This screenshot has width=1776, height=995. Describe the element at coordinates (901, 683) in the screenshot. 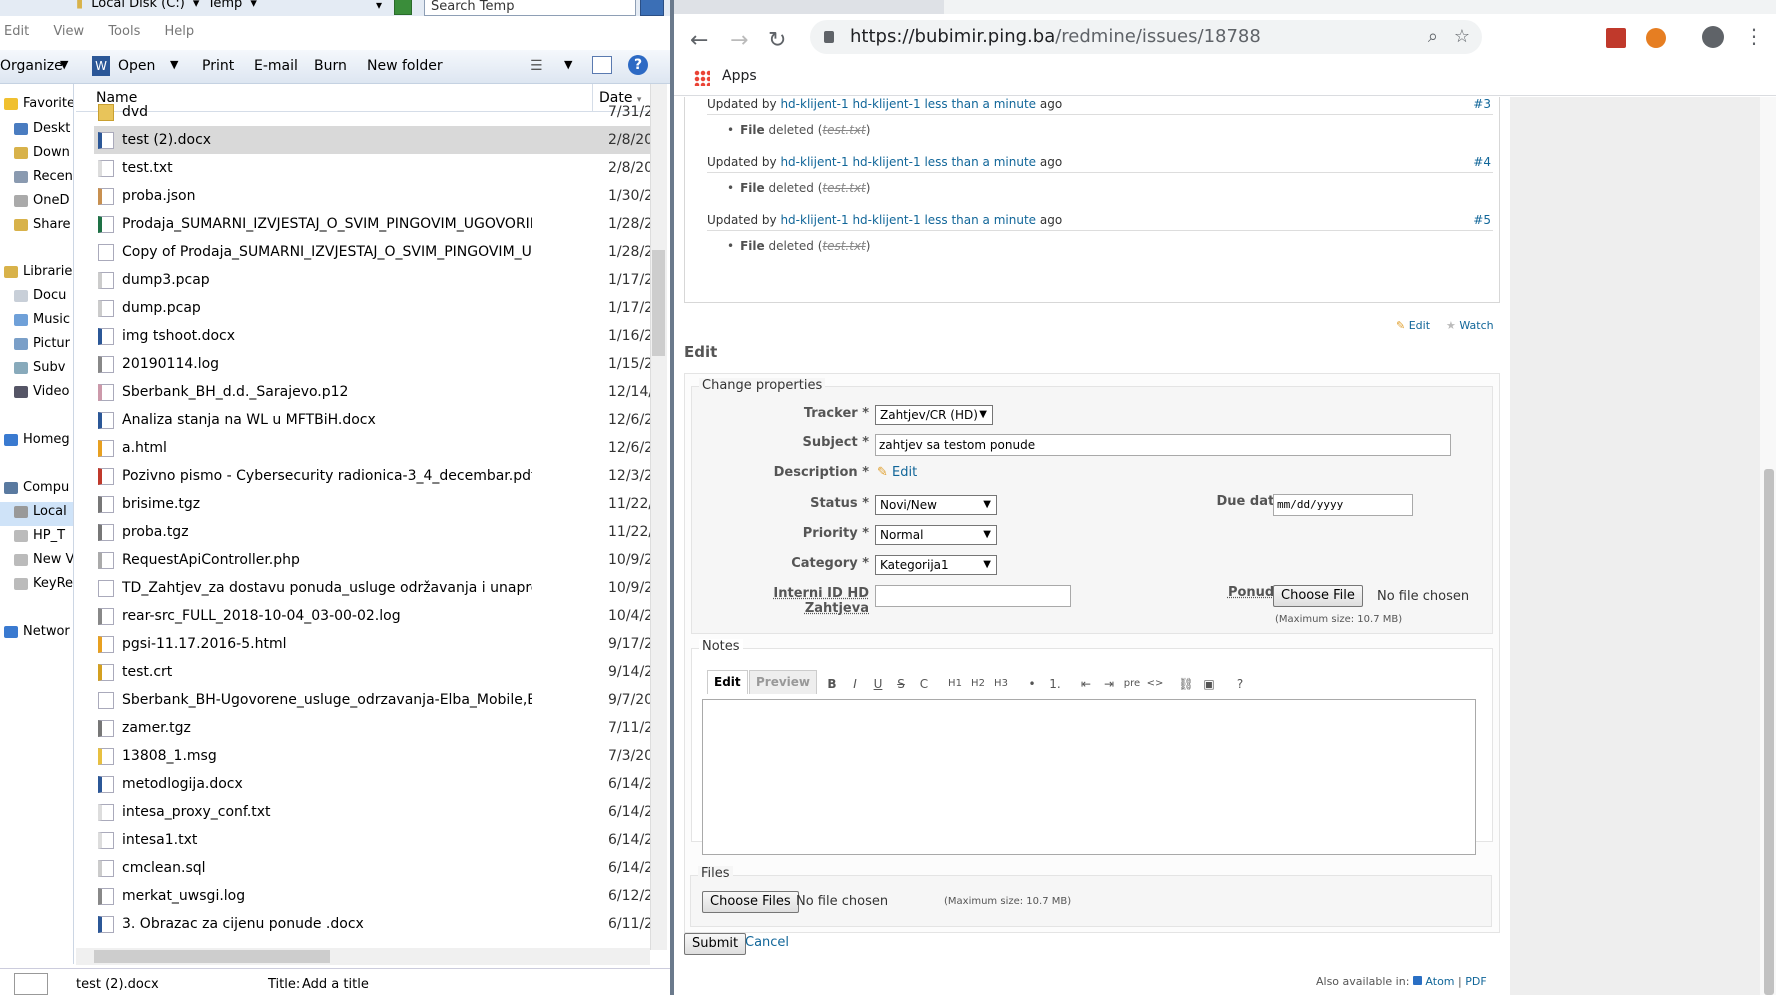

I see `strike-icon: S` at that location.